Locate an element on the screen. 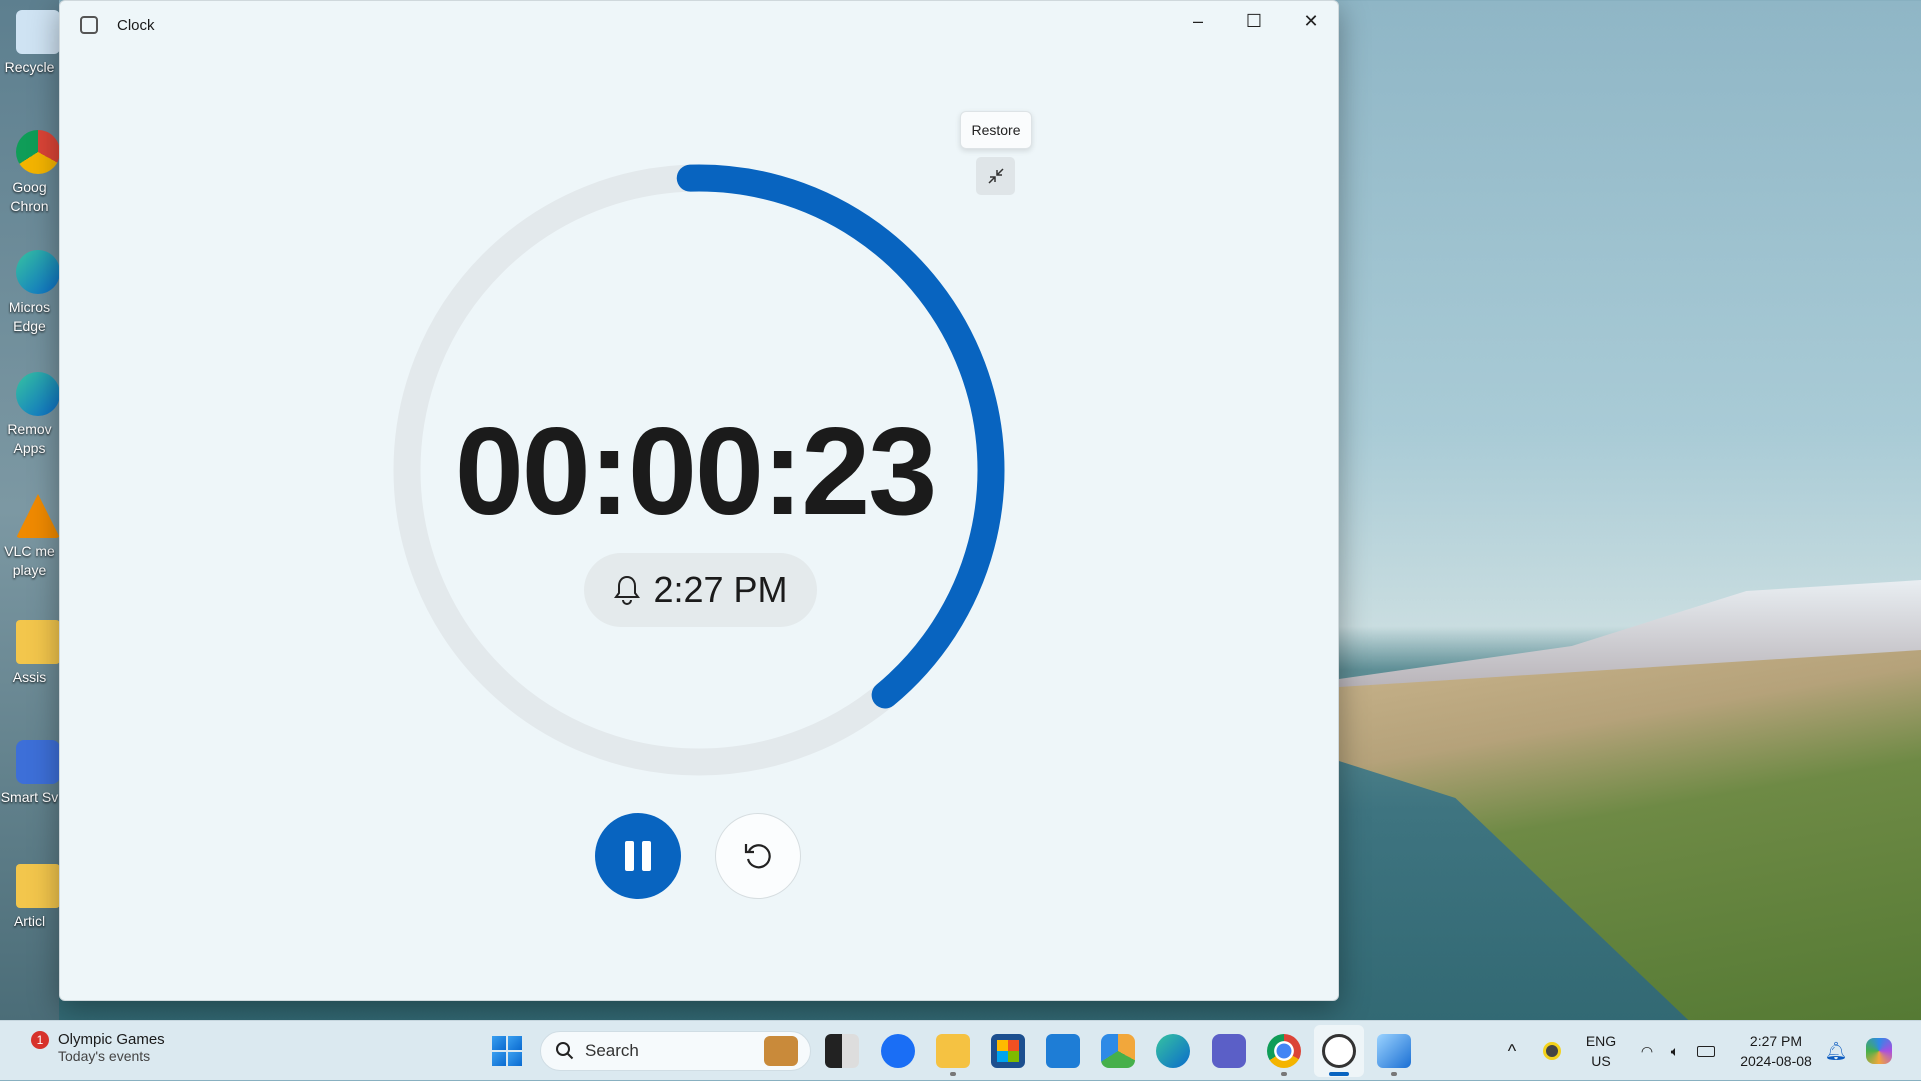  smart-app-icon is located at coordinates (38, 762).